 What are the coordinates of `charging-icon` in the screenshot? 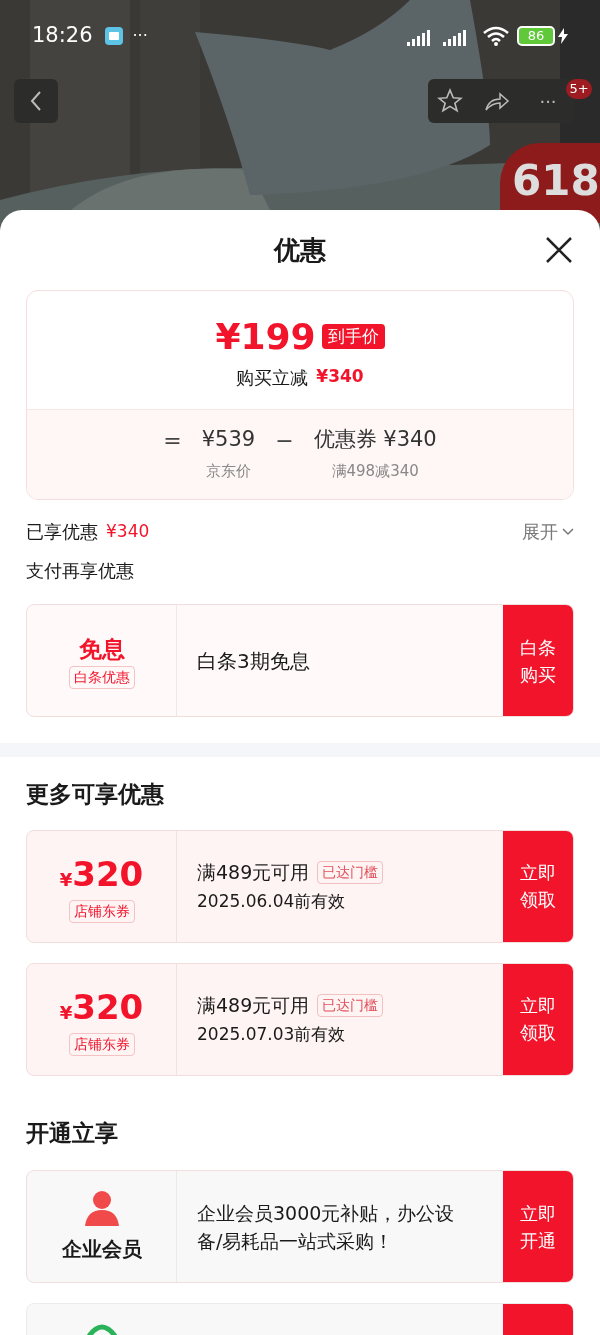 It's located at (563, 35).